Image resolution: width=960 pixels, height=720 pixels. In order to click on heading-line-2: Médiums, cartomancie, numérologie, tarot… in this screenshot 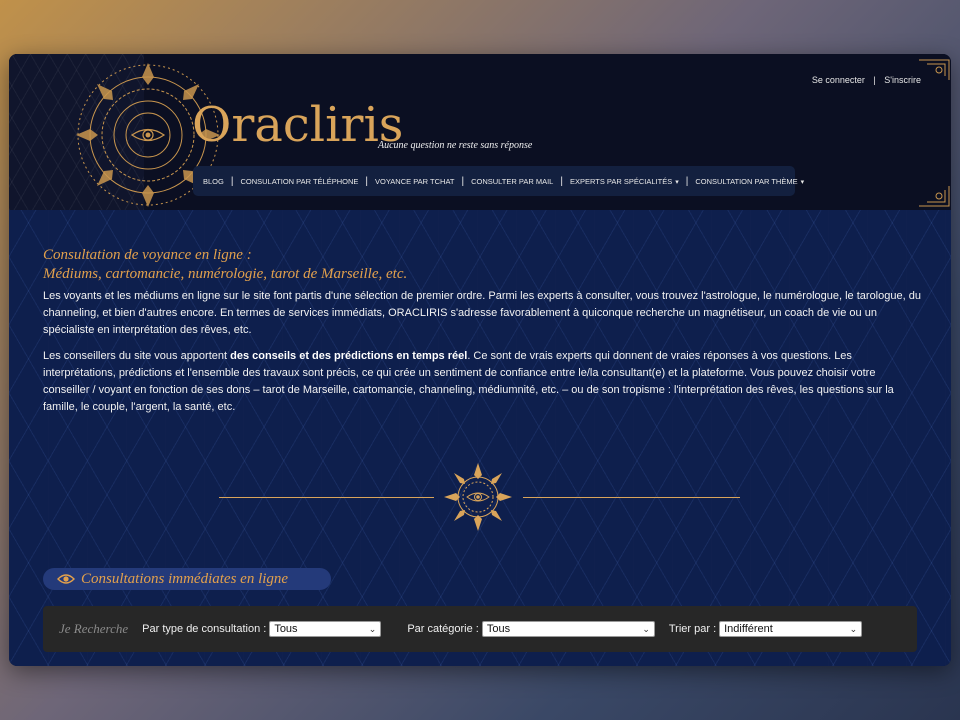, I will do `click(225, 274)`.